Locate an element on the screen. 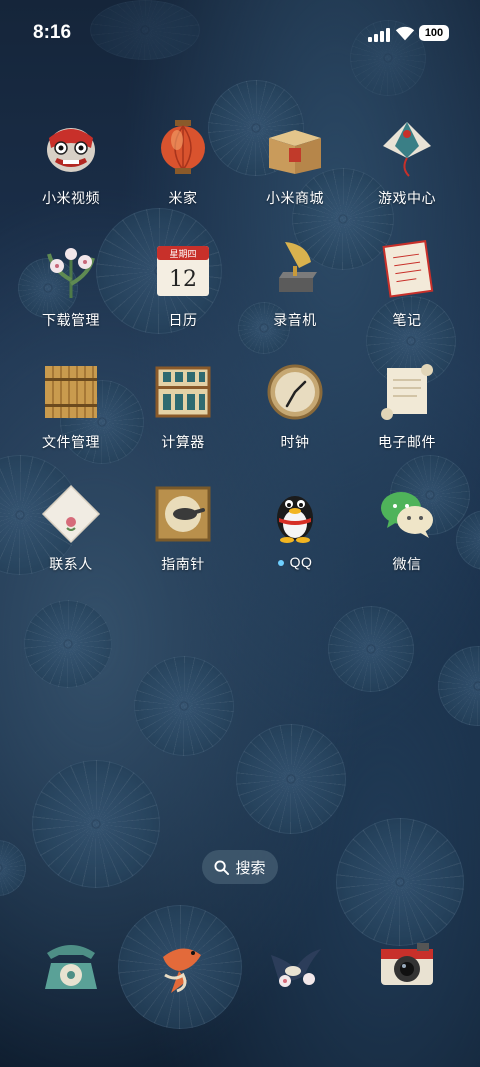  bamboo-scroll-icon is located at coordinates (71, 392).